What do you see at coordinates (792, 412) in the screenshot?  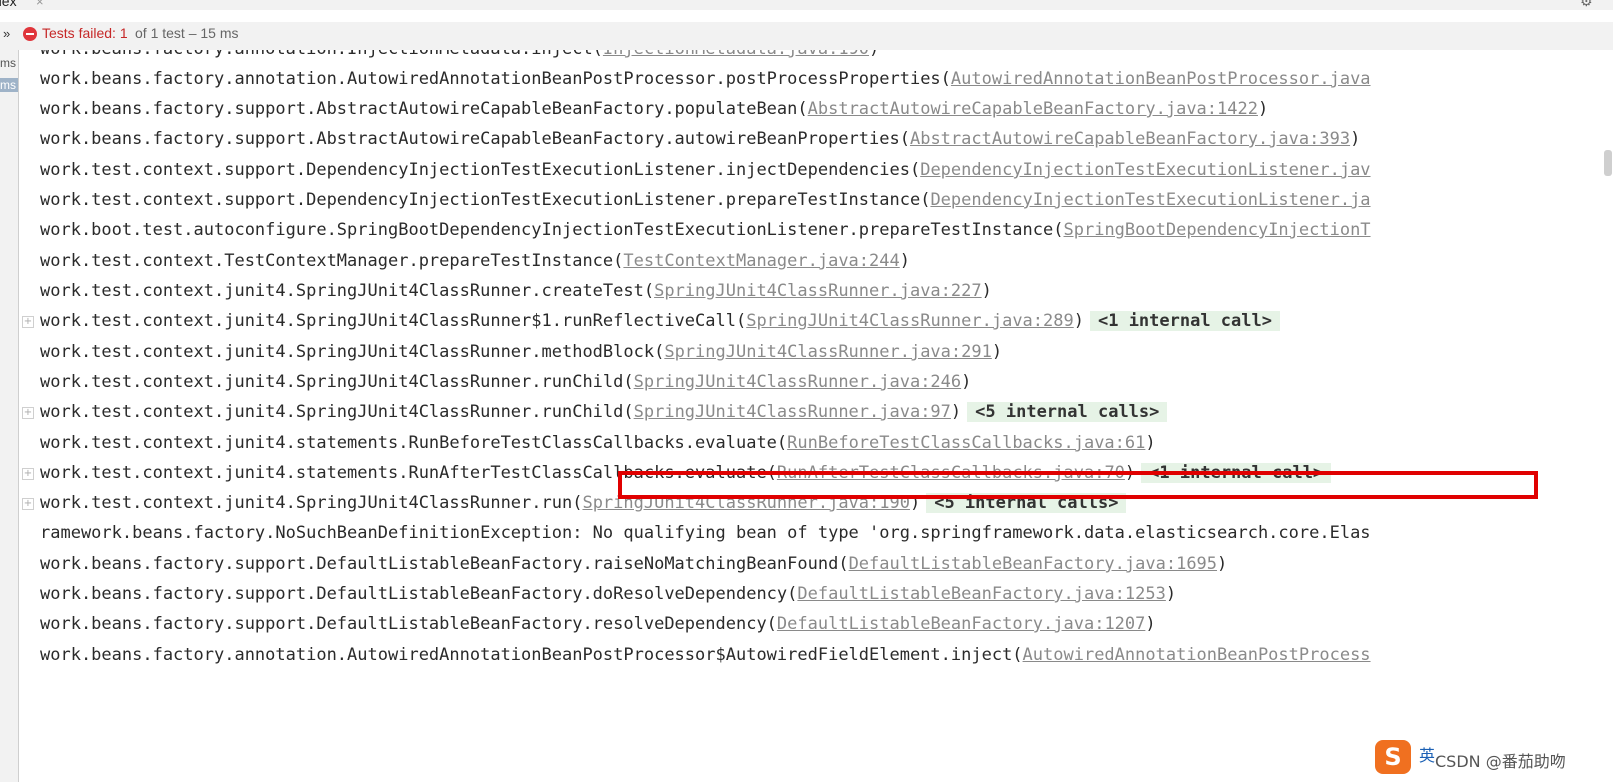 I see `source-link: SpringJUnit4ClassRunner.java:97` at bounding box center [792, 412].